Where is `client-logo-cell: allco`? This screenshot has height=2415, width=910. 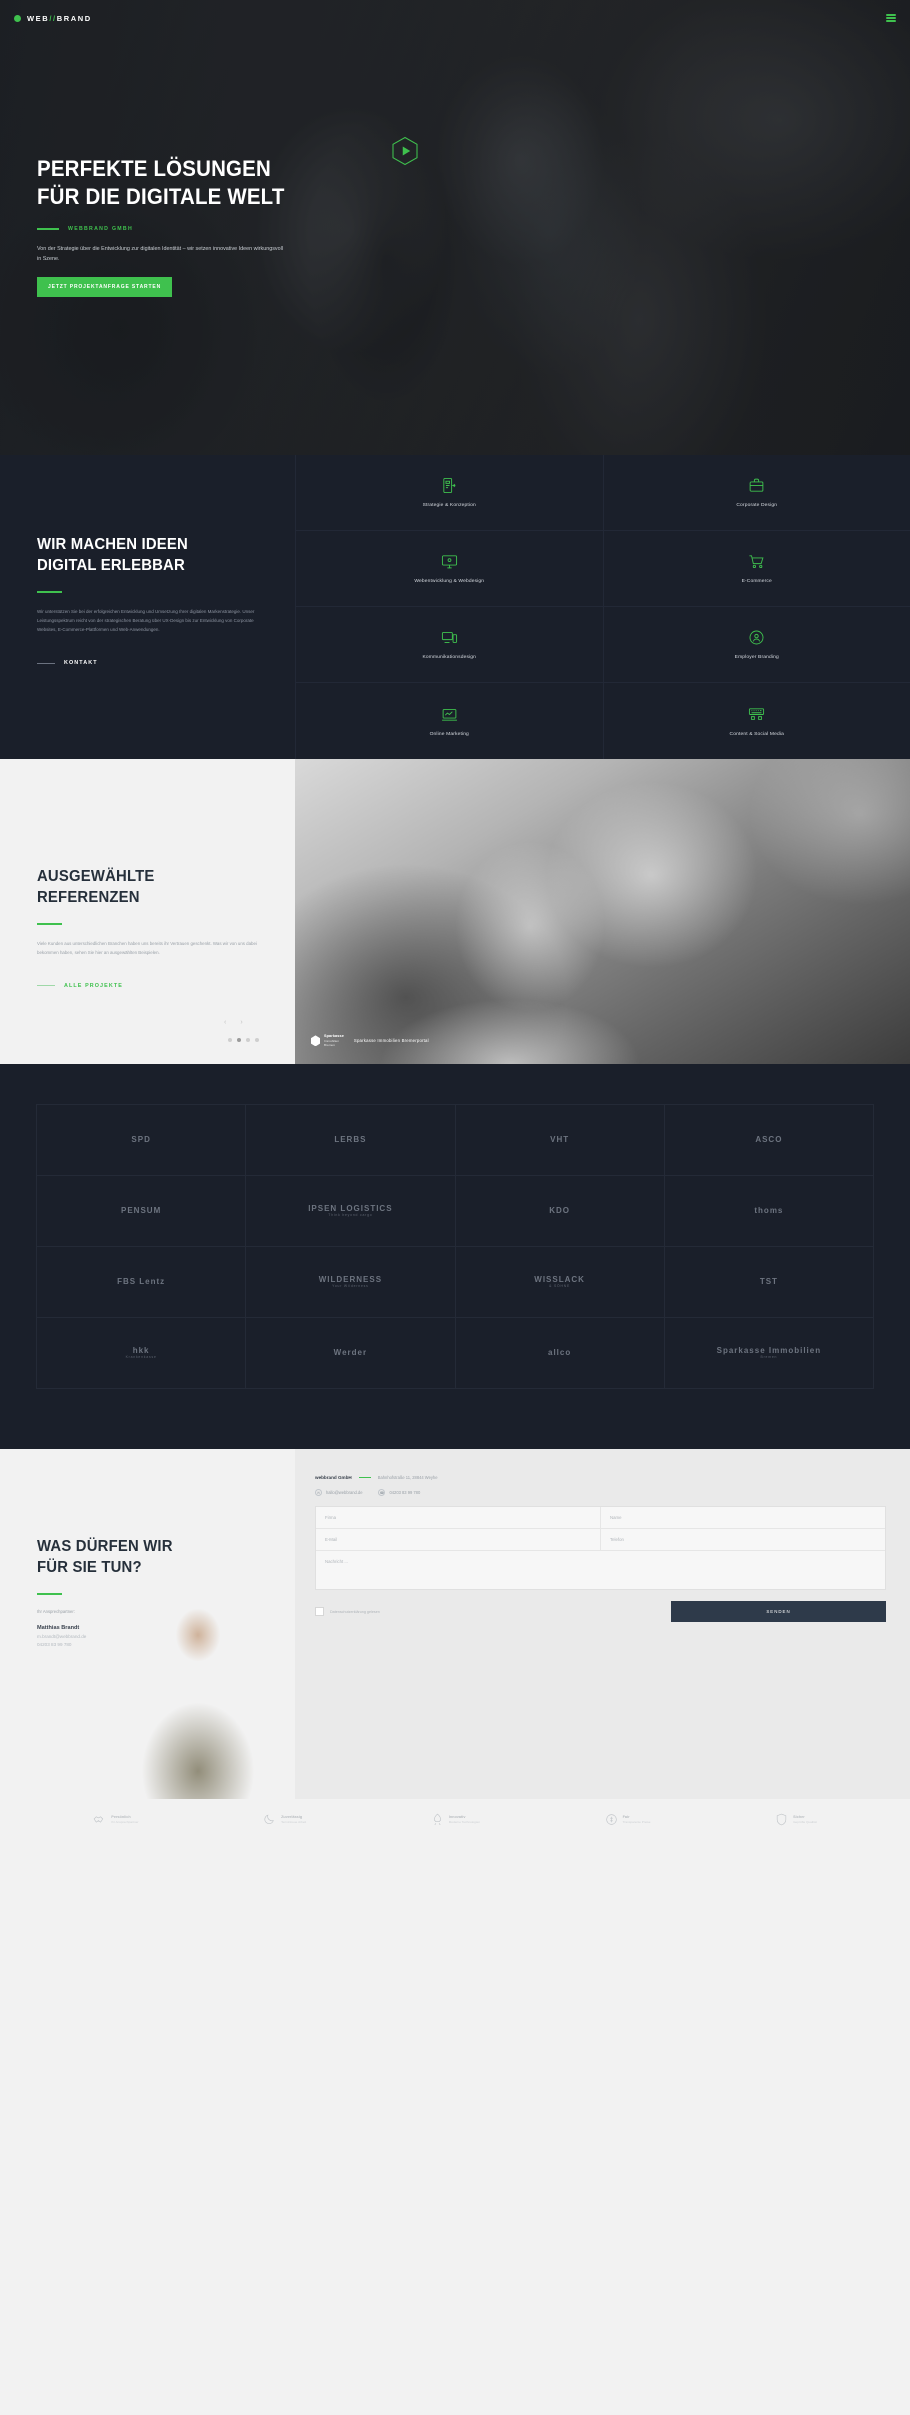 client-logo-cell: allco is located at coordinates (560, 1353).